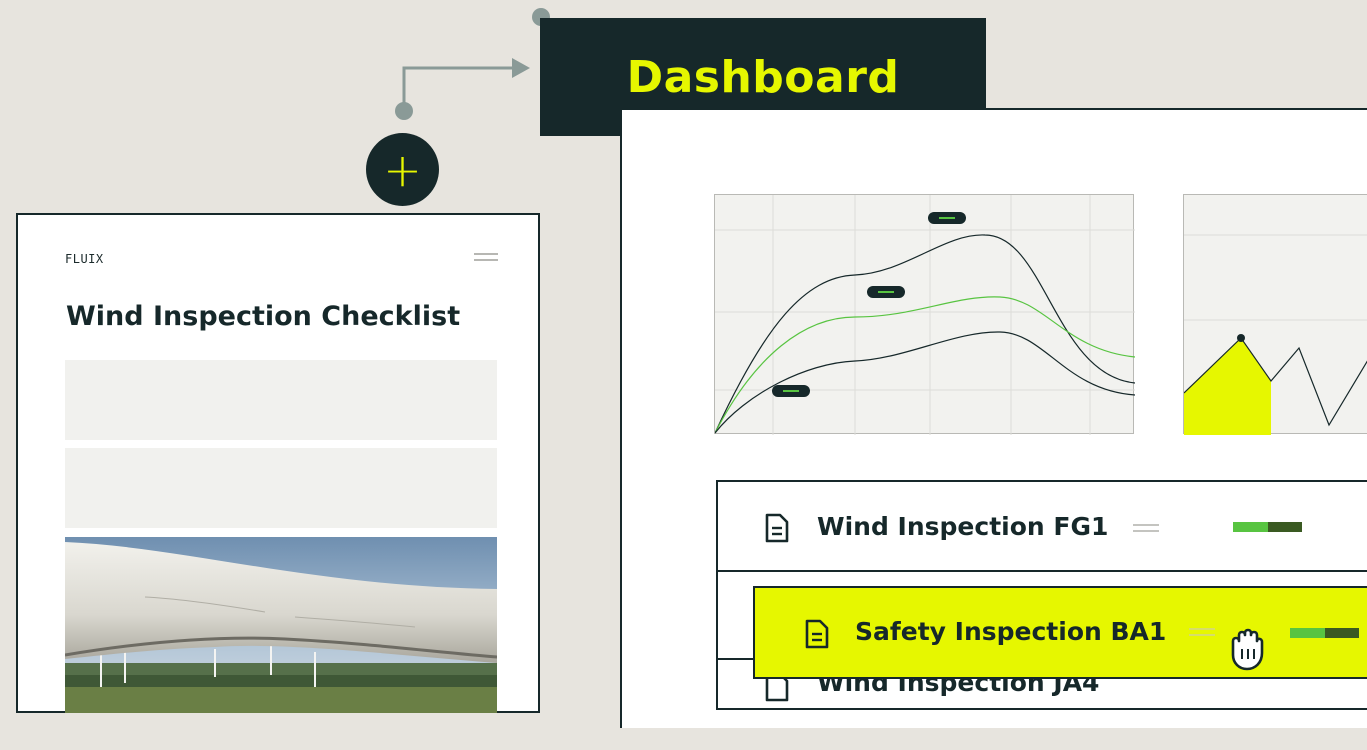 This screenshot has height=750, width=1367. I want to click on list-item-dragging: Safety Inspection BA1, so click(1060, 632).